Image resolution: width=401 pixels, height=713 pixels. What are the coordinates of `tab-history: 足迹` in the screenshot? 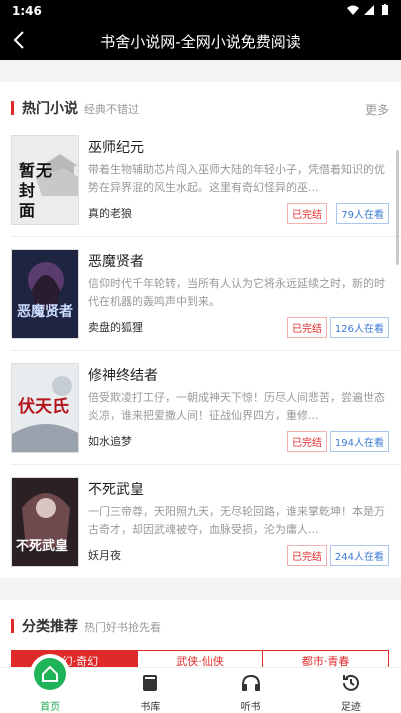 It's located at (351, 690).